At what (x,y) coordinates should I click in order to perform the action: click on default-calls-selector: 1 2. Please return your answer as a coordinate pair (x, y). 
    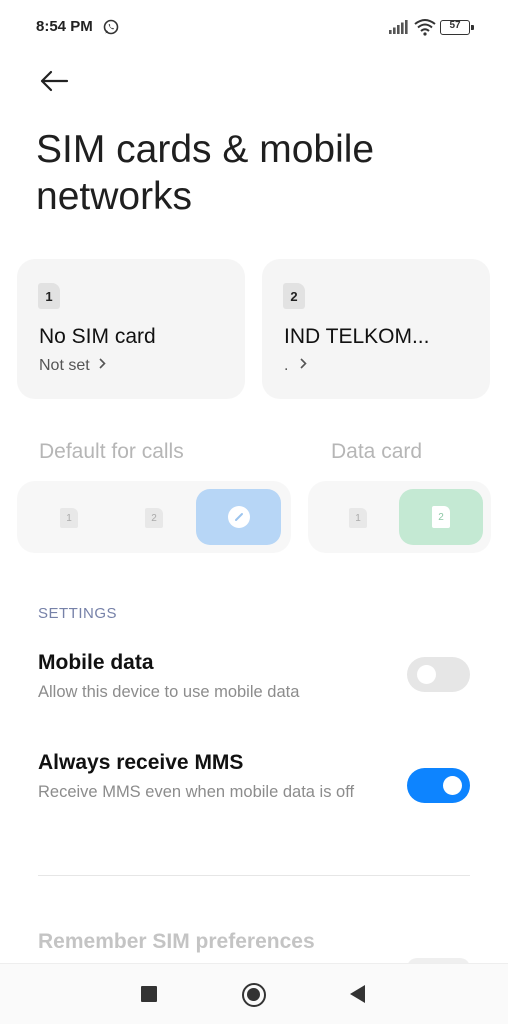
    Looking at the image, I should click on (154, 517).